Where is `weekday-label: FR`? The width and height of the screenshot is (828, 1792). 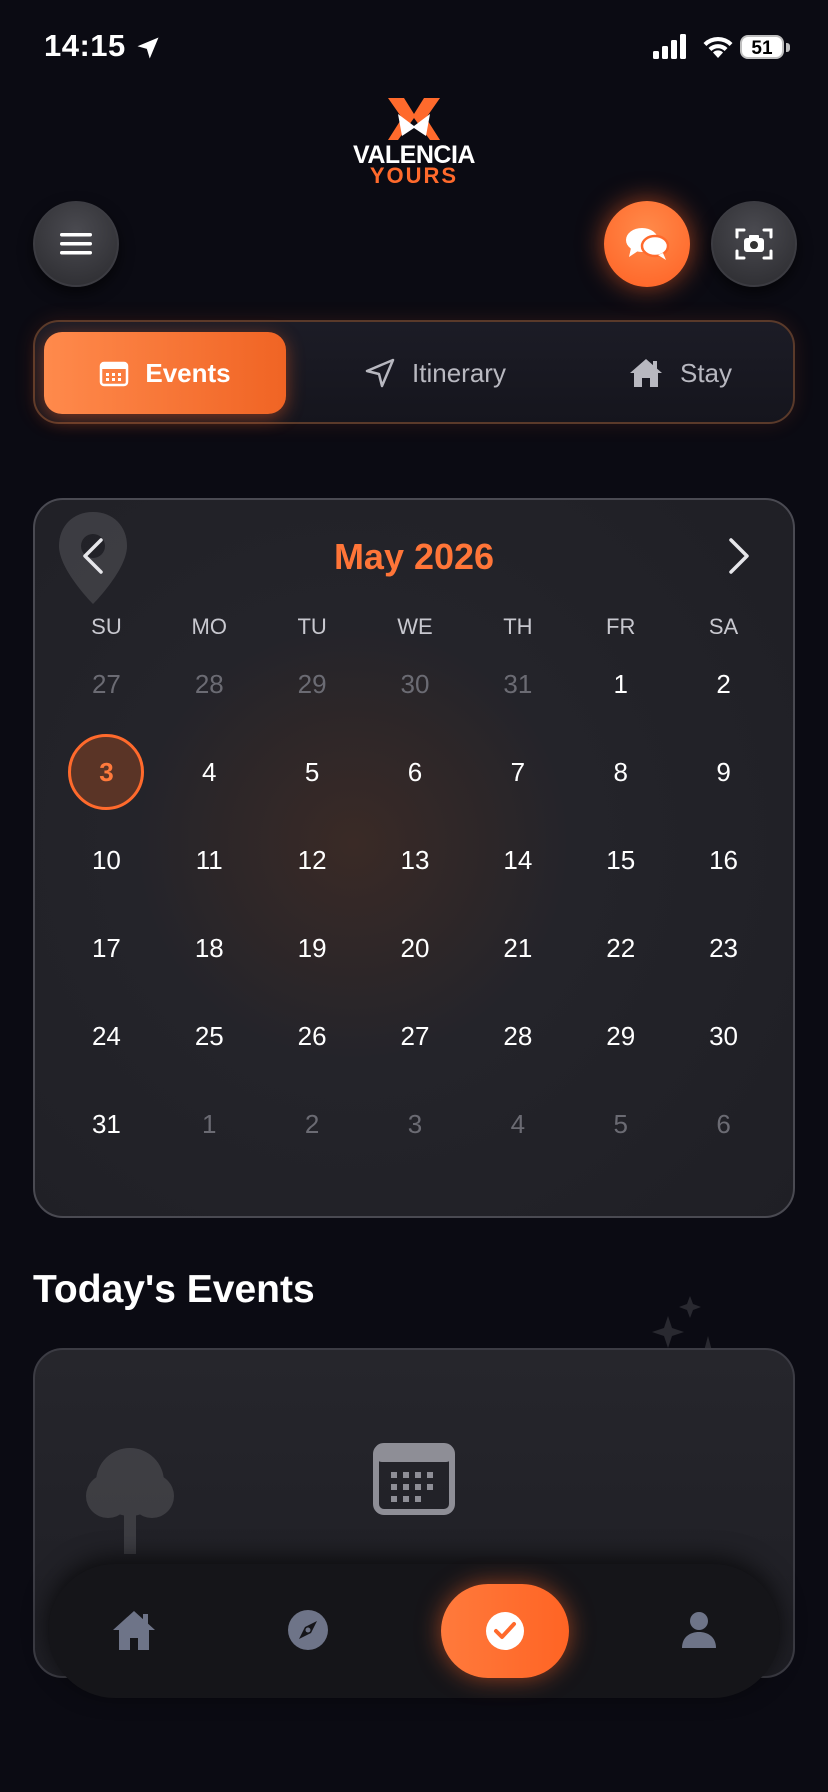 weekday-label: FR is located at coordinates (621, 626).